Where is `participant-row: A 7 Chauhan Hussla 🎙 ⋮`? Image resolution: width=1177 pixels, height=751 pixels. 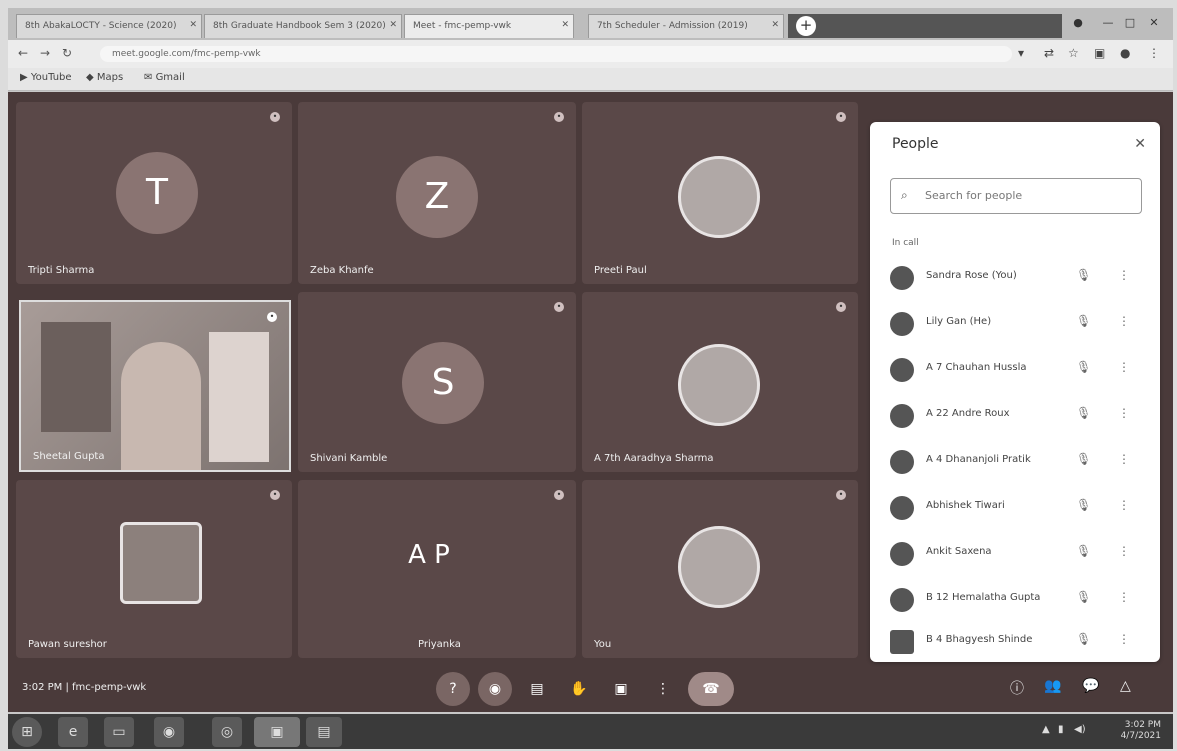
participant-row: A 7 Chauhan Hussla 🎙 ⋮ is located at coordinates (1017, 370).